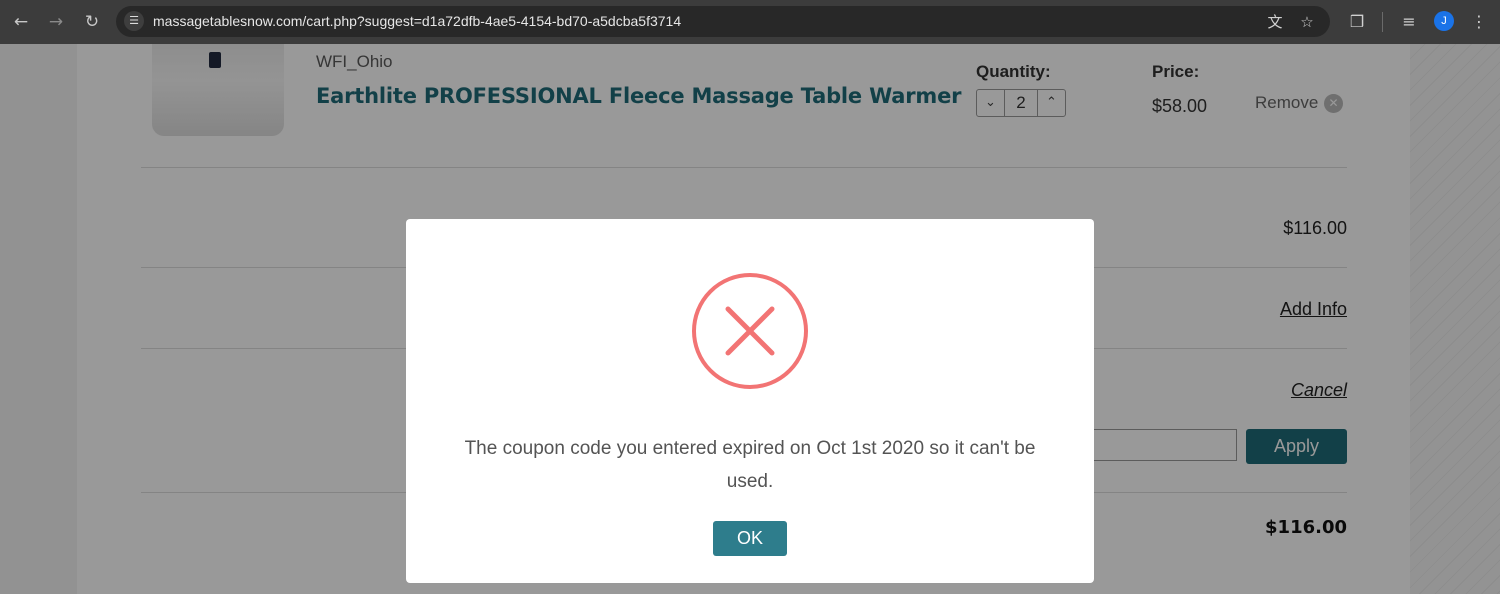 The width and height of the screenshot is (1500, 594). What do you see at coordinates (1409, 22) in the screenshot?
I see `reading-list-icon: ≡` at bounding box center [1409, 22].